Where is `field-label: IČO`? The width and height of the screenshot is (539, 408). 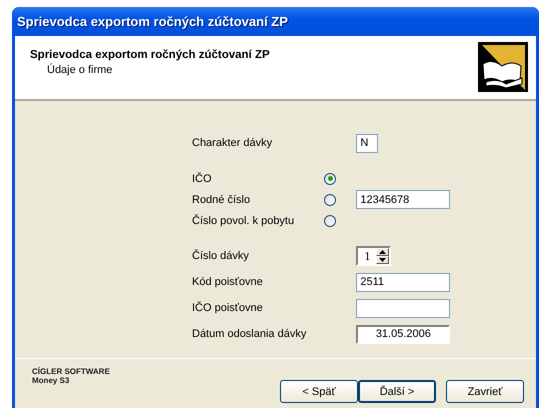
field-label: IČO is located at coordinates (202, 178).